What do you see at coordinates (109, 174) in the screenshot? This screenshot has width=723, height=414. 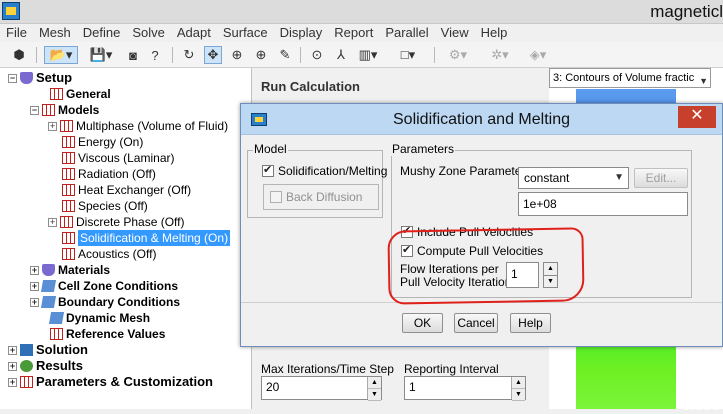 I see `tree-item-radiation: Radiation (Off)` at bounding box center [109, 174].